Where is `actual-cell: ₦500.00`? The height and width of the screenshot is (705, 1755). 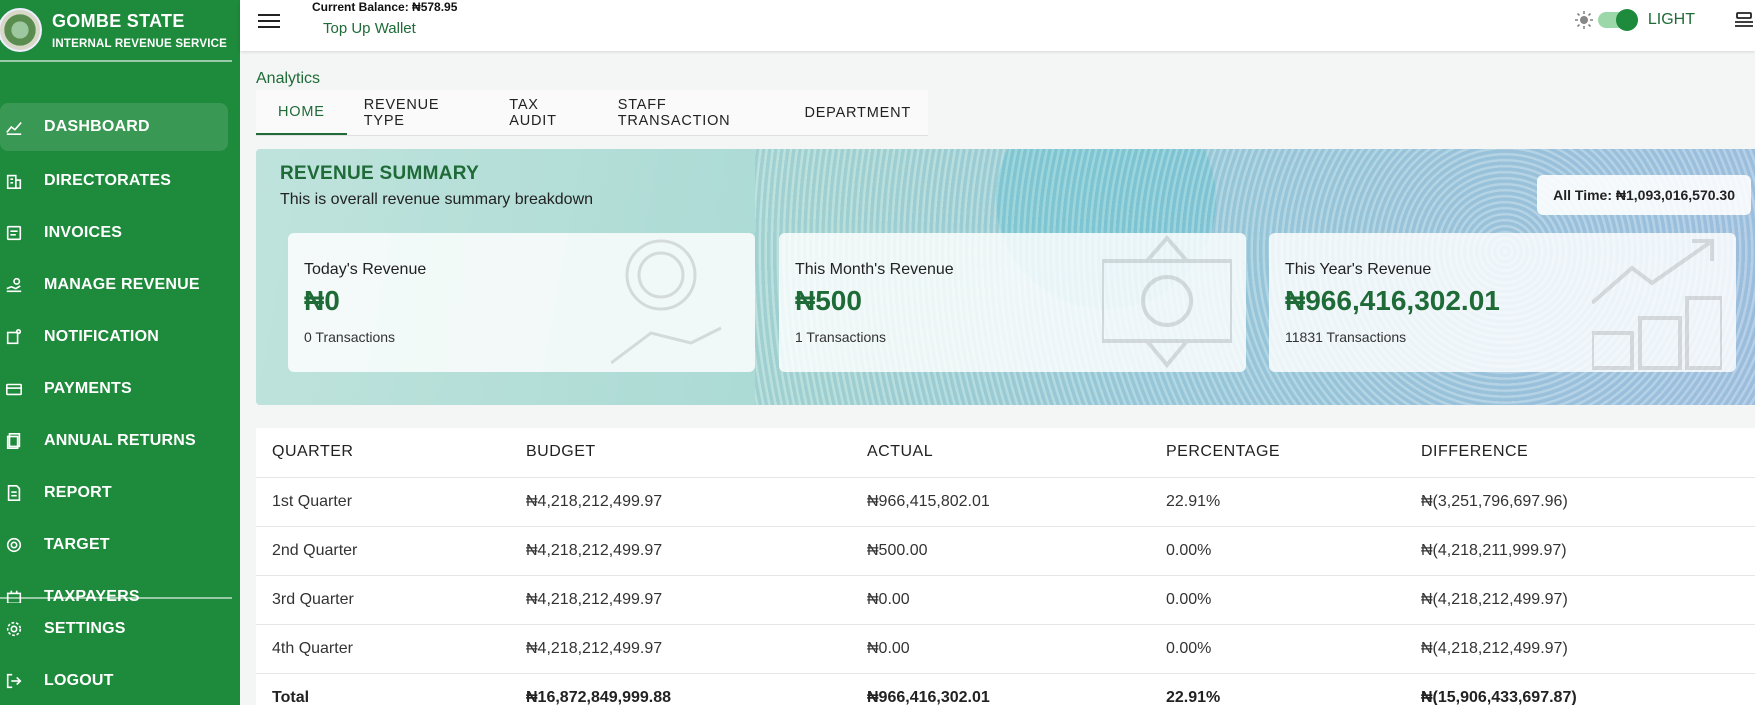 actual-cell: ₦500.00 is located at coordinates (1000, 551).